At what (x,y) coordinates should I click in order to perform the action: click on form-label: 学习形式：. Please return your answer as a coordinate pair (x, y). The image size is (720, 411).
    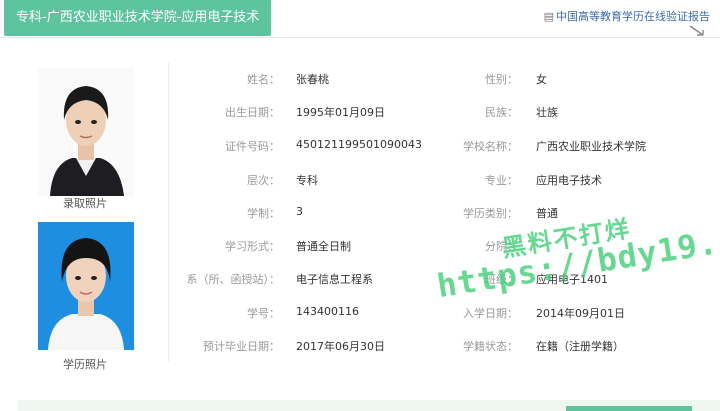
    Looking at the image, I should click on (252, 246).